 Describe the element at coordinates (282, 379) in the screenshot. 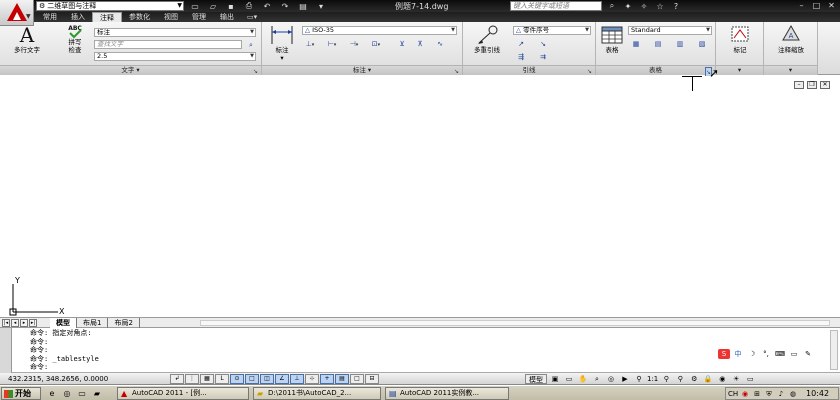

I see `otrack-icon: ∠` at that location.